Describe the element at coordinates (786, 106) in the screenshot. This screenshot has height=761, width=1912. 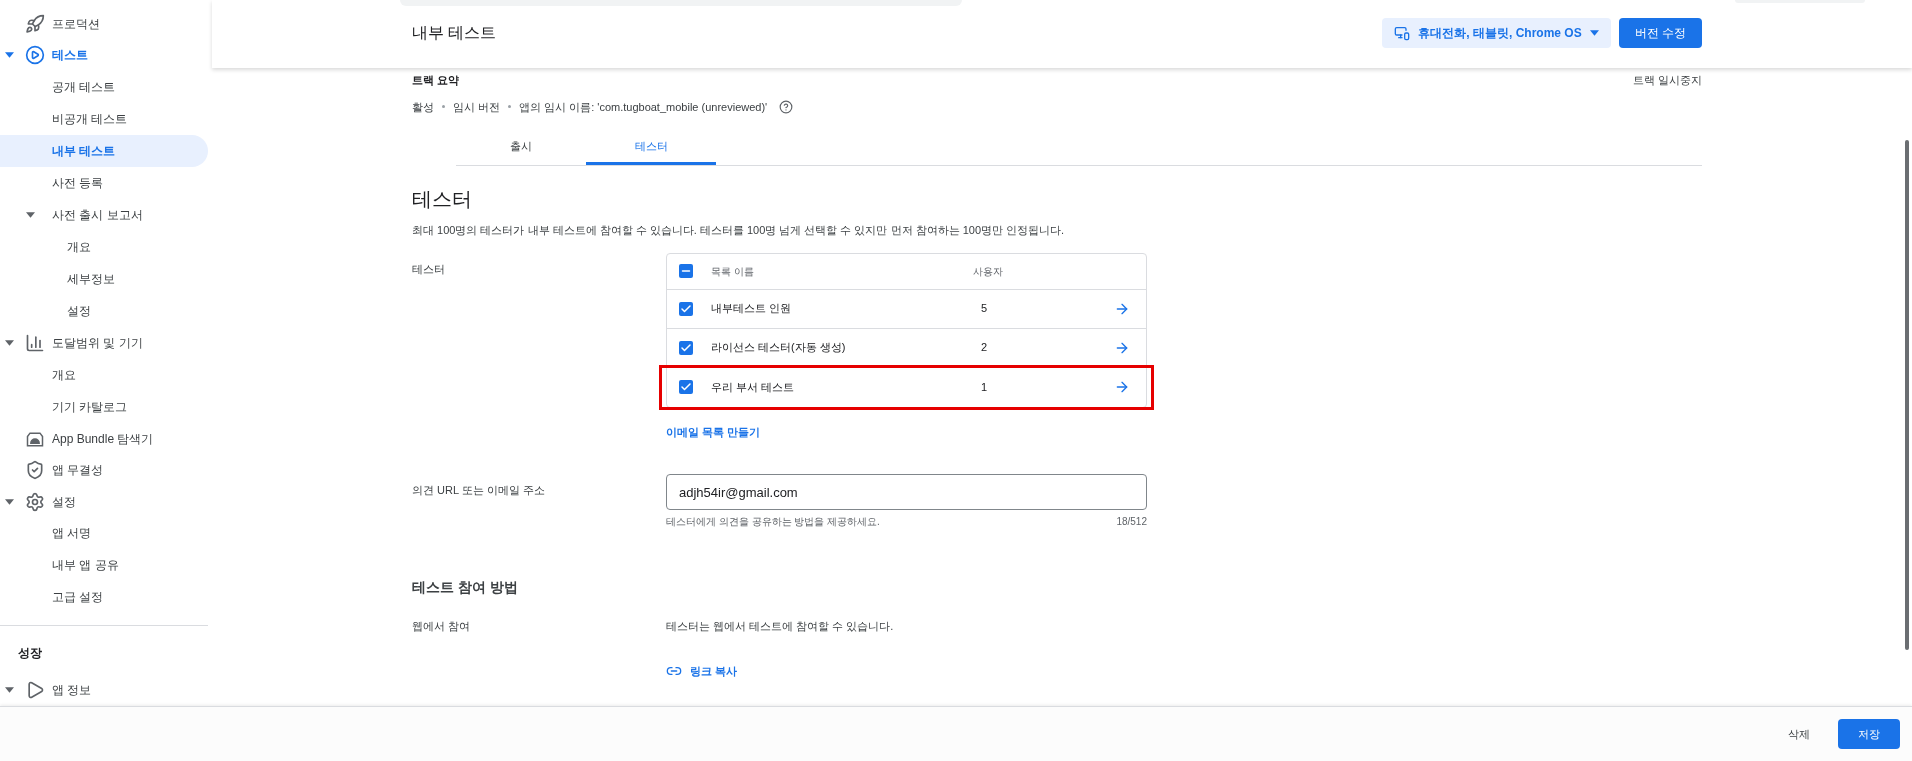
I see `help-icon` at that location.